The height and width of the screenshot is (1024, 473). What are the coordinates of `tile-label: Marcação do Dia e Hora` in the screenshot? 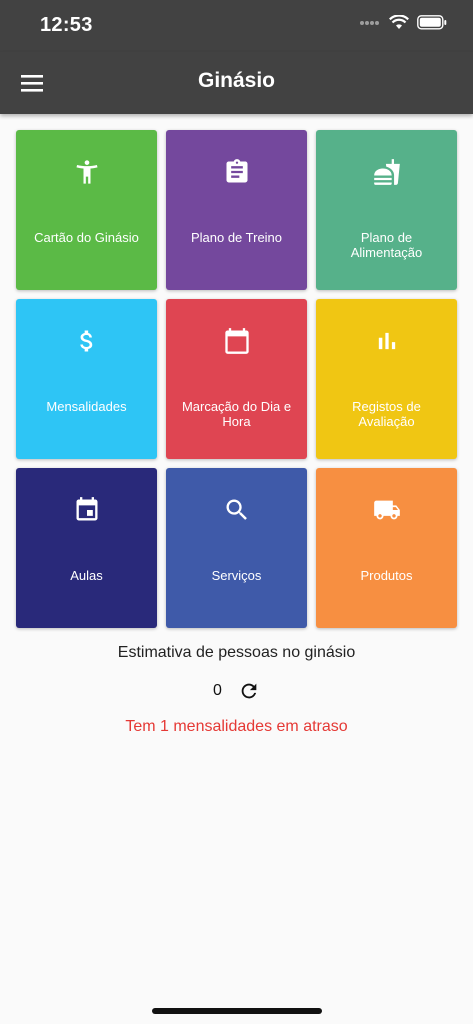 It's located at (236, 414).